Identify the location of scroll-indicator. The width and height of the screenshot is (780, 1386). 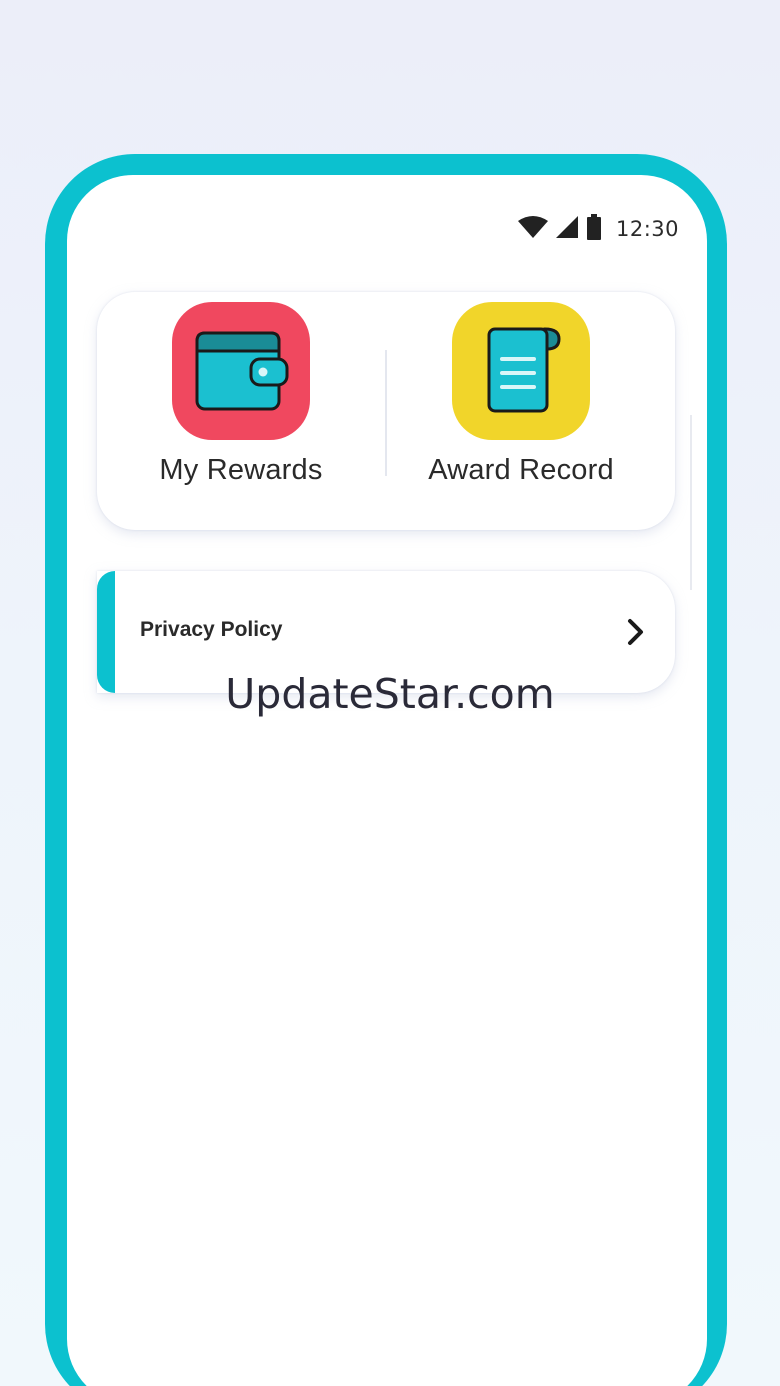
(691, 502).